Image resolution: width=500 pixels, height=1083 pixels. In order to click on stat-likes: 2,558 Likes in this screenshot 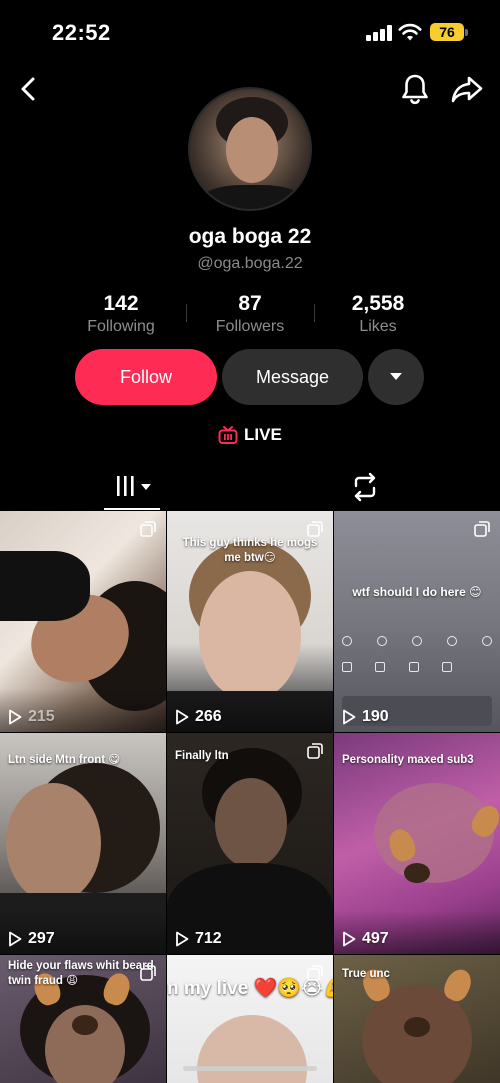, I will do `click(378, 314)`.